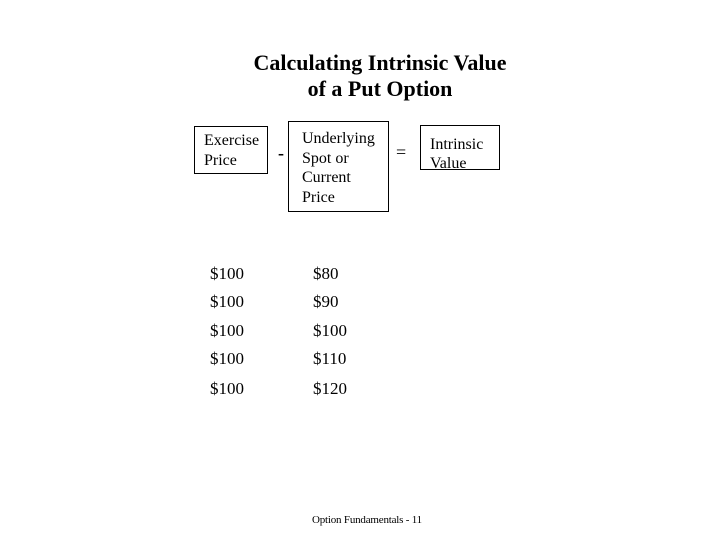 This screenshot has height=540, width=720. Describe the element at coordinates (232, 140) in the screenshot. I see `exercise-price-label-line: Exercise` at that location.